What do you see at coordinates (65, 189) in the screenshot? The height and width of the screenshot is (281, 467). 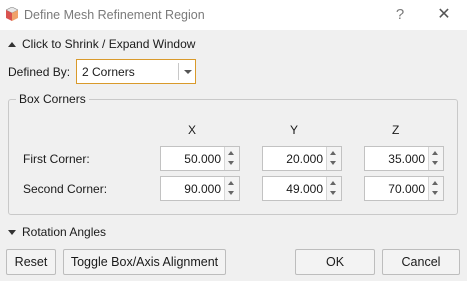 I see `second-corner-label: Second Corner:` at bounding box center [65, 189].